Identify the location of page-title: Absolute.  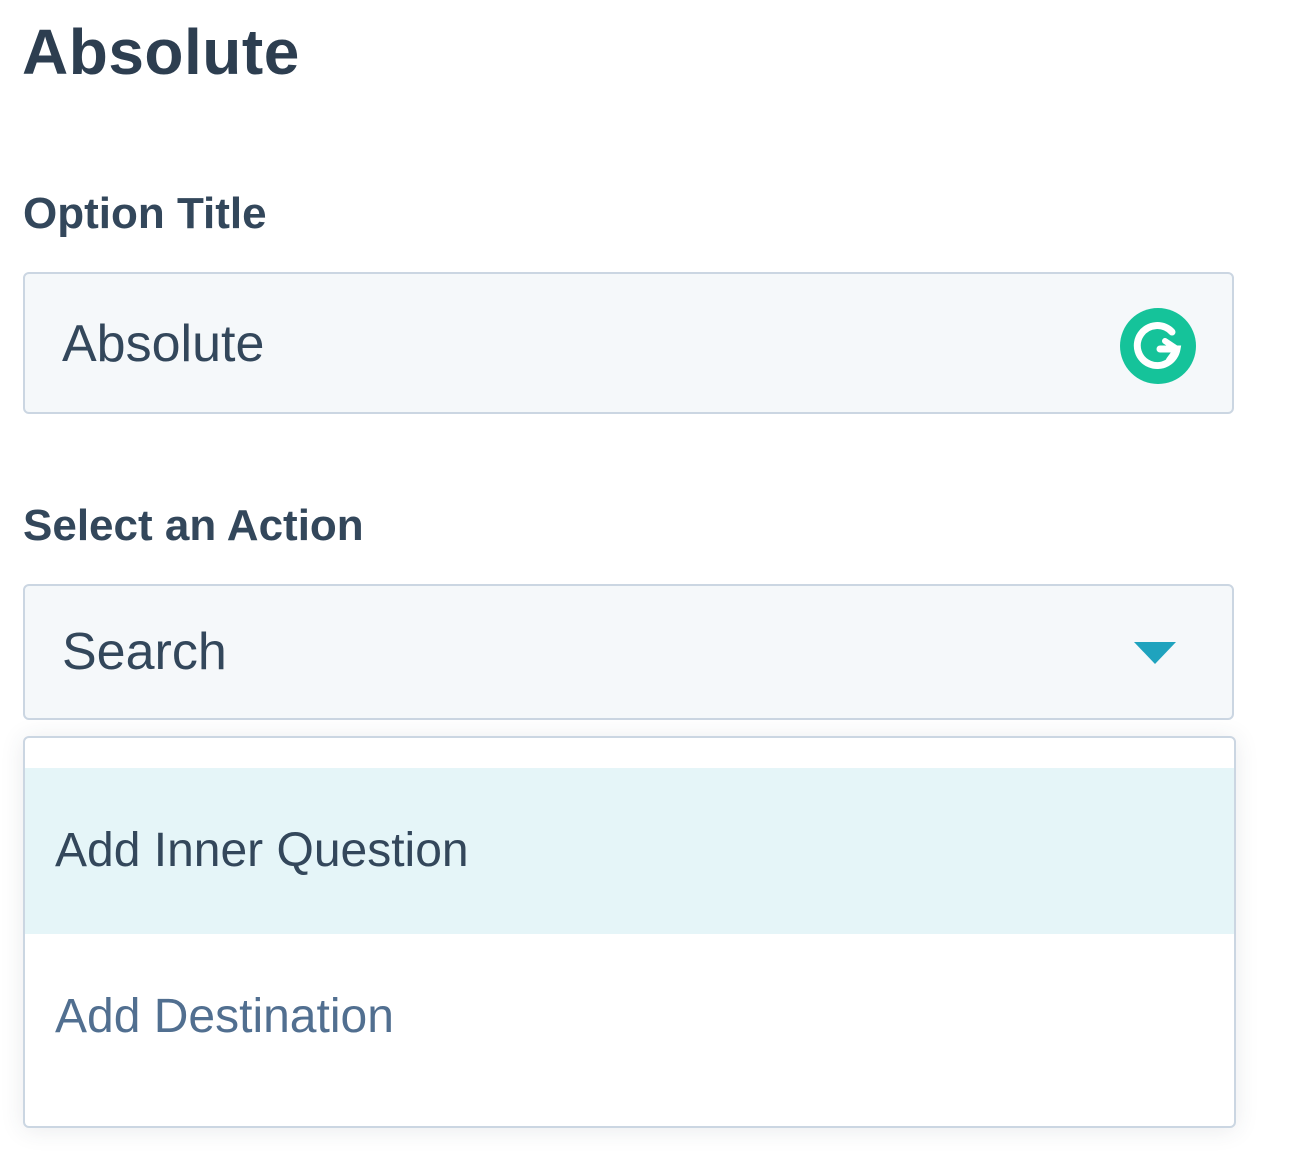
(161, 52).